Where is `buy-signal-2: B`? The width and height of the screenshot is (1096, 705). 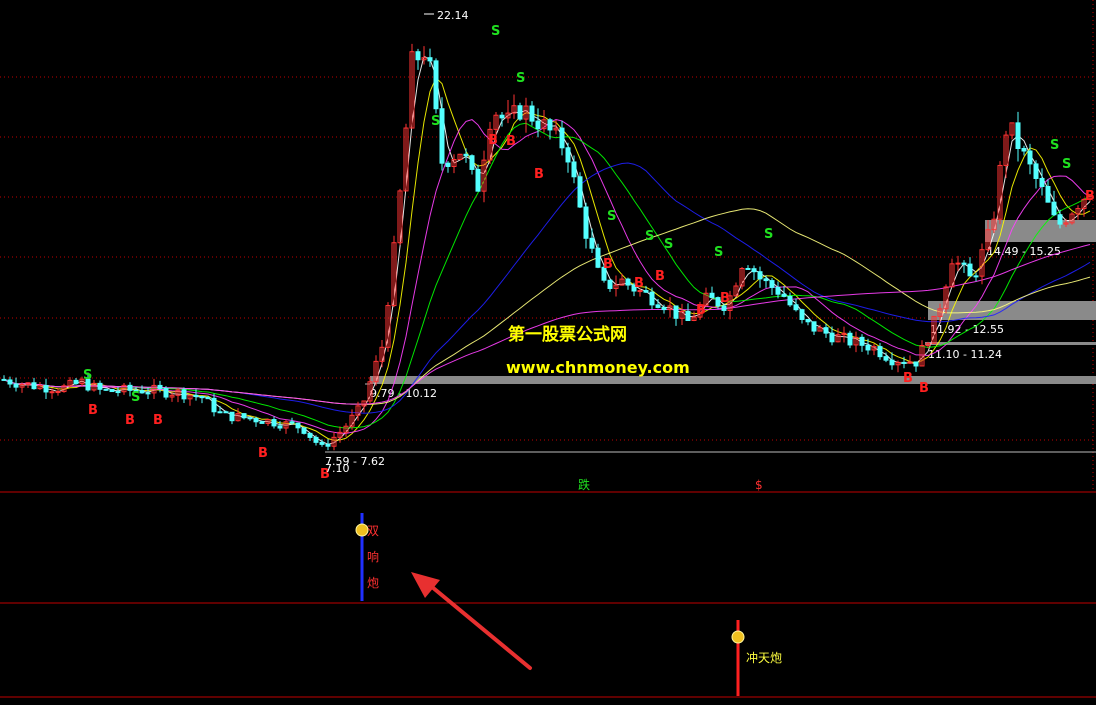 buy-signal-2: B is located at coordinates (158, 420).